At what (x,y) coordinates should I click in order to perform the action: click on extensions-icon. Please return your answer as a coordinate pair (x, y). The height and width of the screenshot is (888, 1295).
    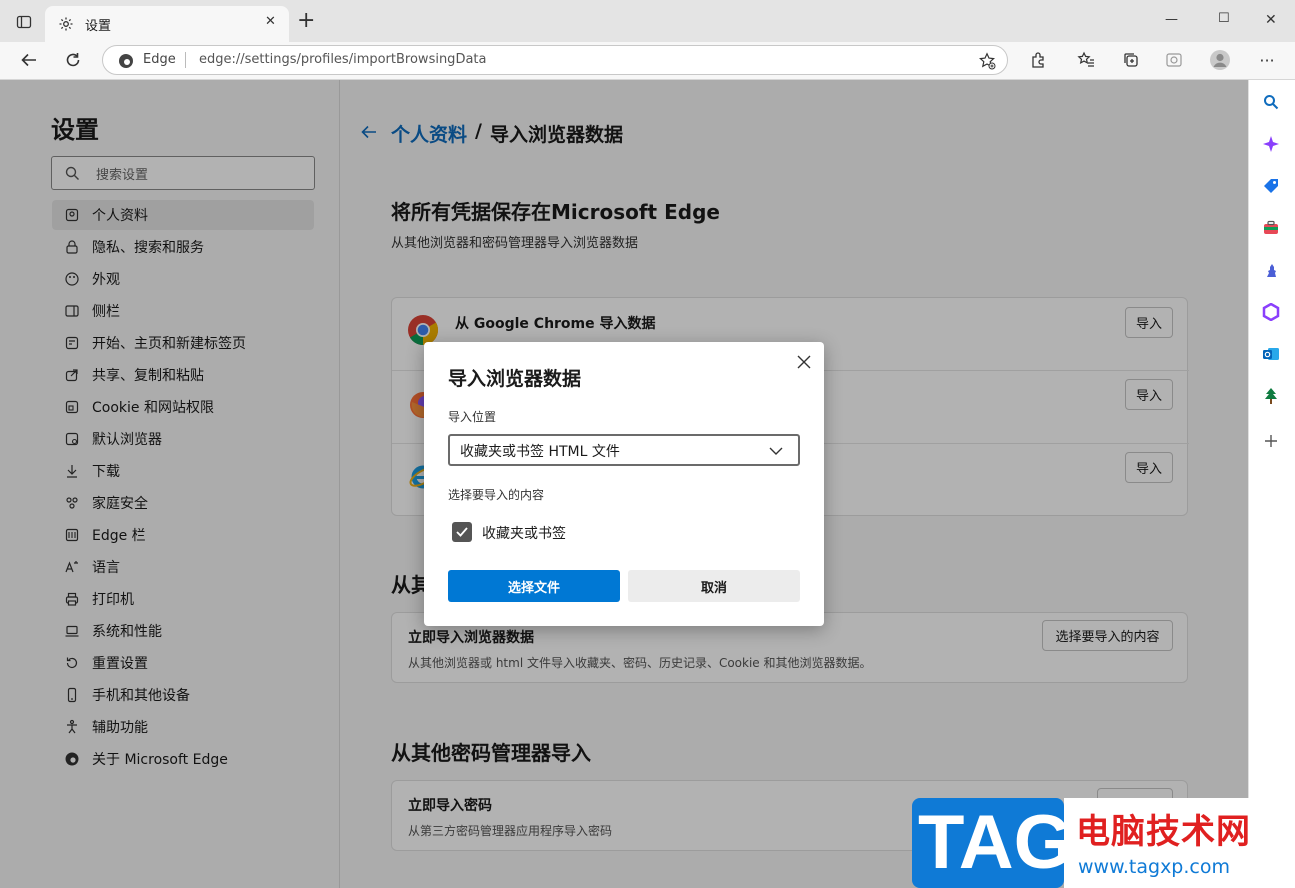
    Looking at the image, I should click on (1038, 60).